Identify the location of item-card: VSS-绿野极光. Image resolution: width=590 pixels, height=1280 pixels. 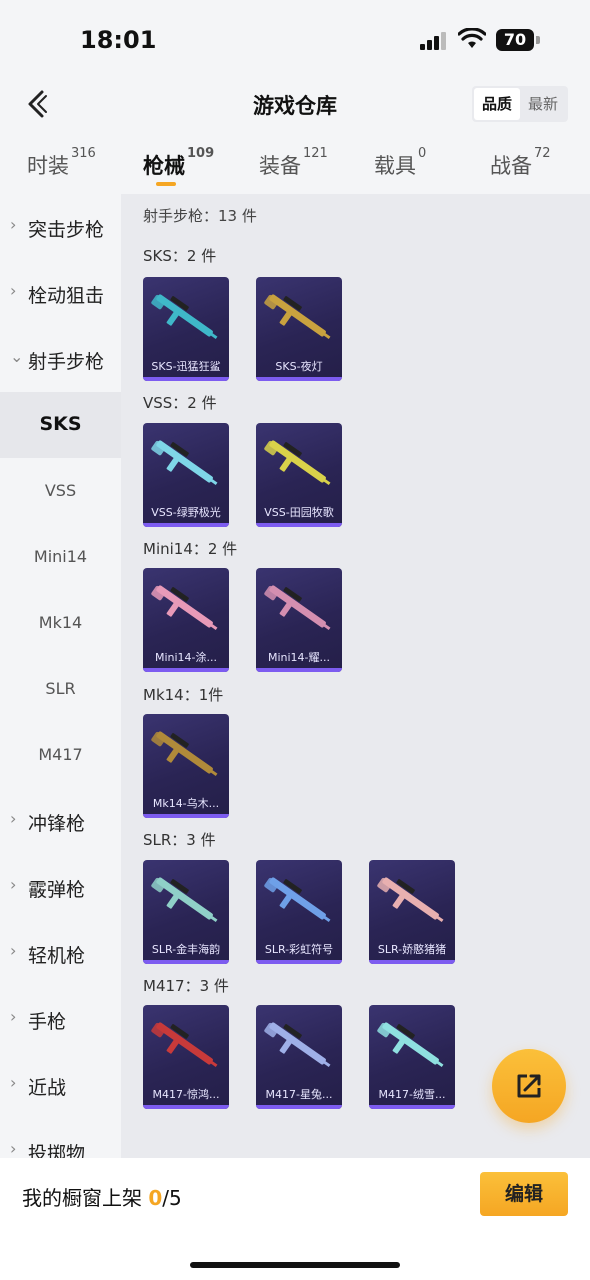
(186, 475).